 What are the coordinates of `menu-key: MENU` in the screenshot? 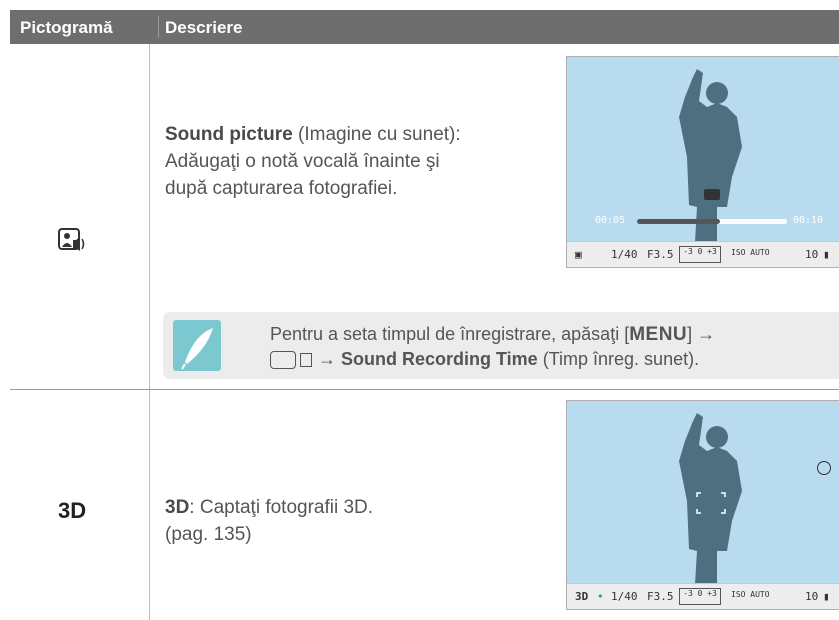 It's located at (658, 334).